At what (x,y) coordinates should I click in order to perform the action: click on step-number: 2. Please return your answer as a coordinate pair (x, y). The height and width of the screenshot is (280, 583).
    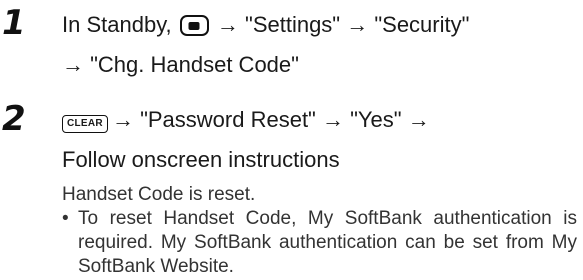
    Looking at the image, I should click on (14, 119).